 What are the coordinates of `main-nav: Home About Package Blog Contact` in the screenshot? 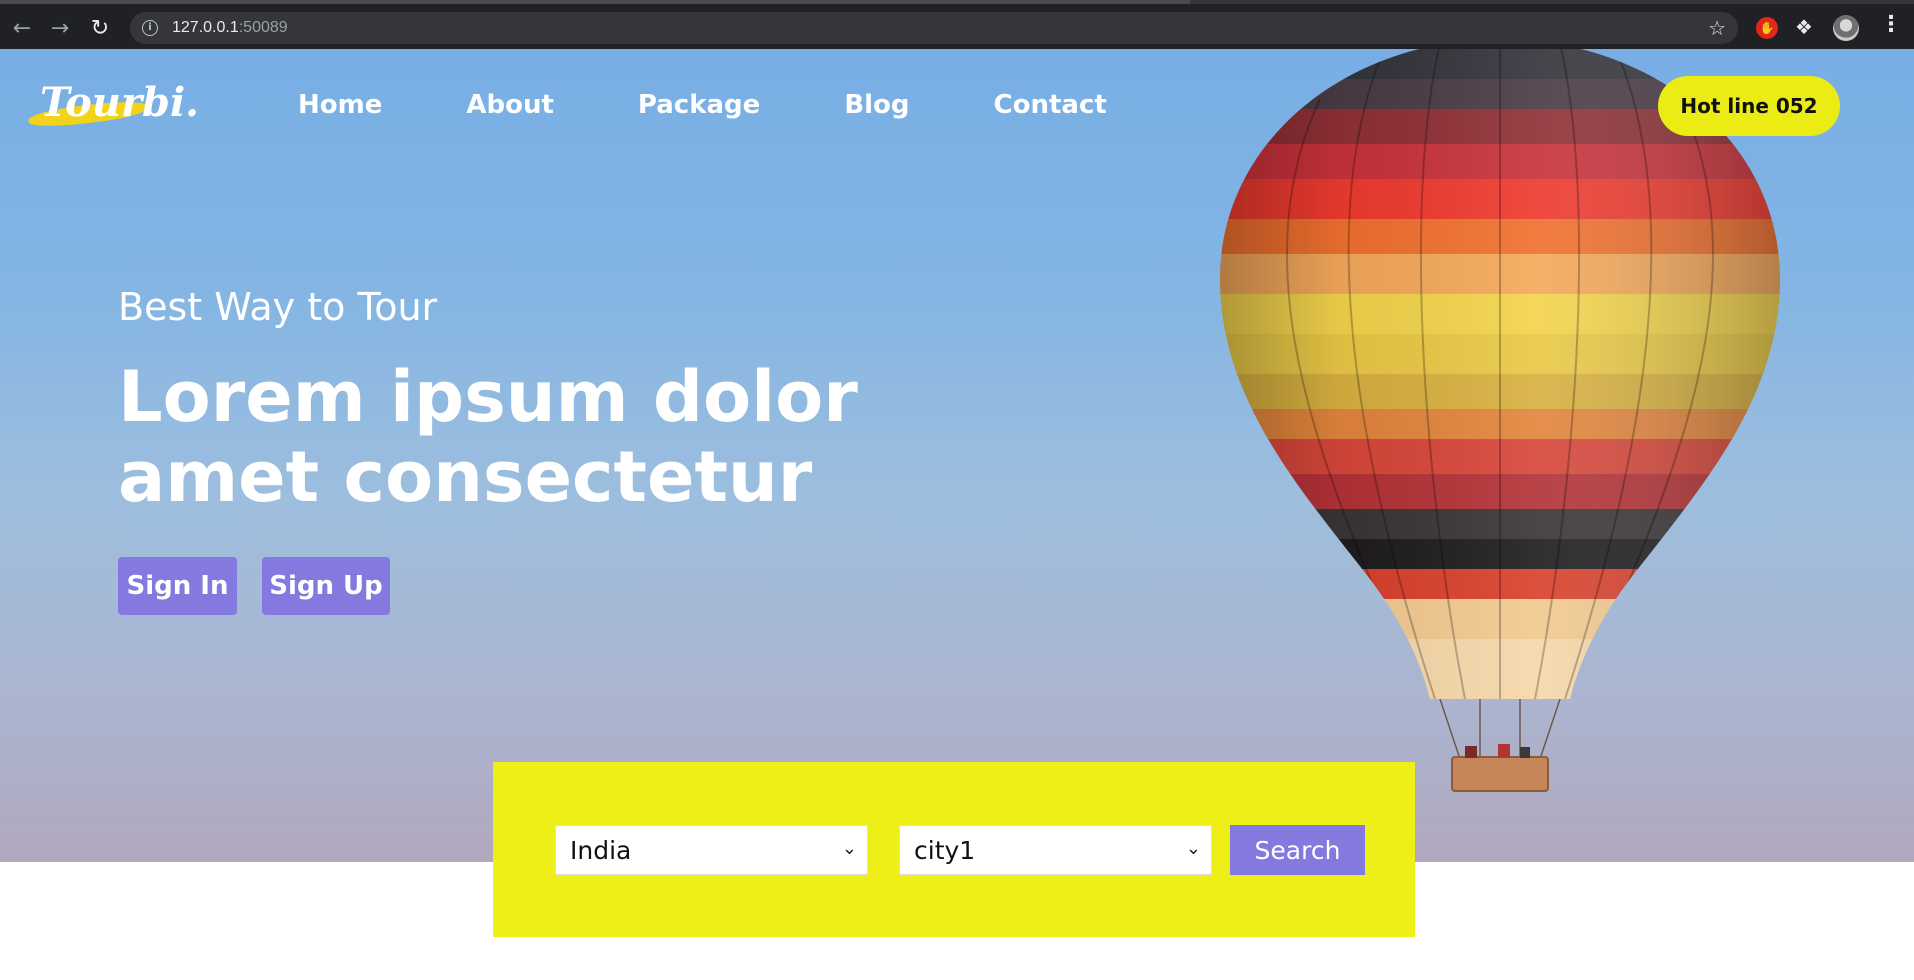 It's located at (744, 105).